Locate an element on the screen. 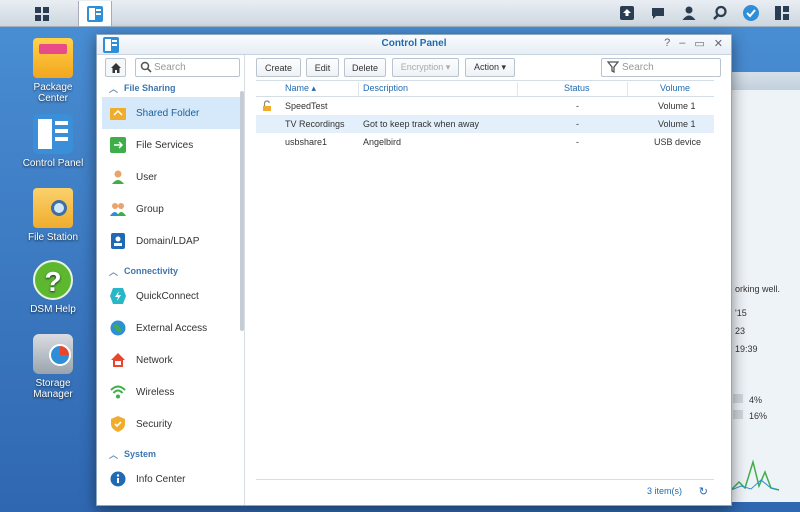 The image size is (800, 512). create-button: Create is located at coordinates (278, 67).